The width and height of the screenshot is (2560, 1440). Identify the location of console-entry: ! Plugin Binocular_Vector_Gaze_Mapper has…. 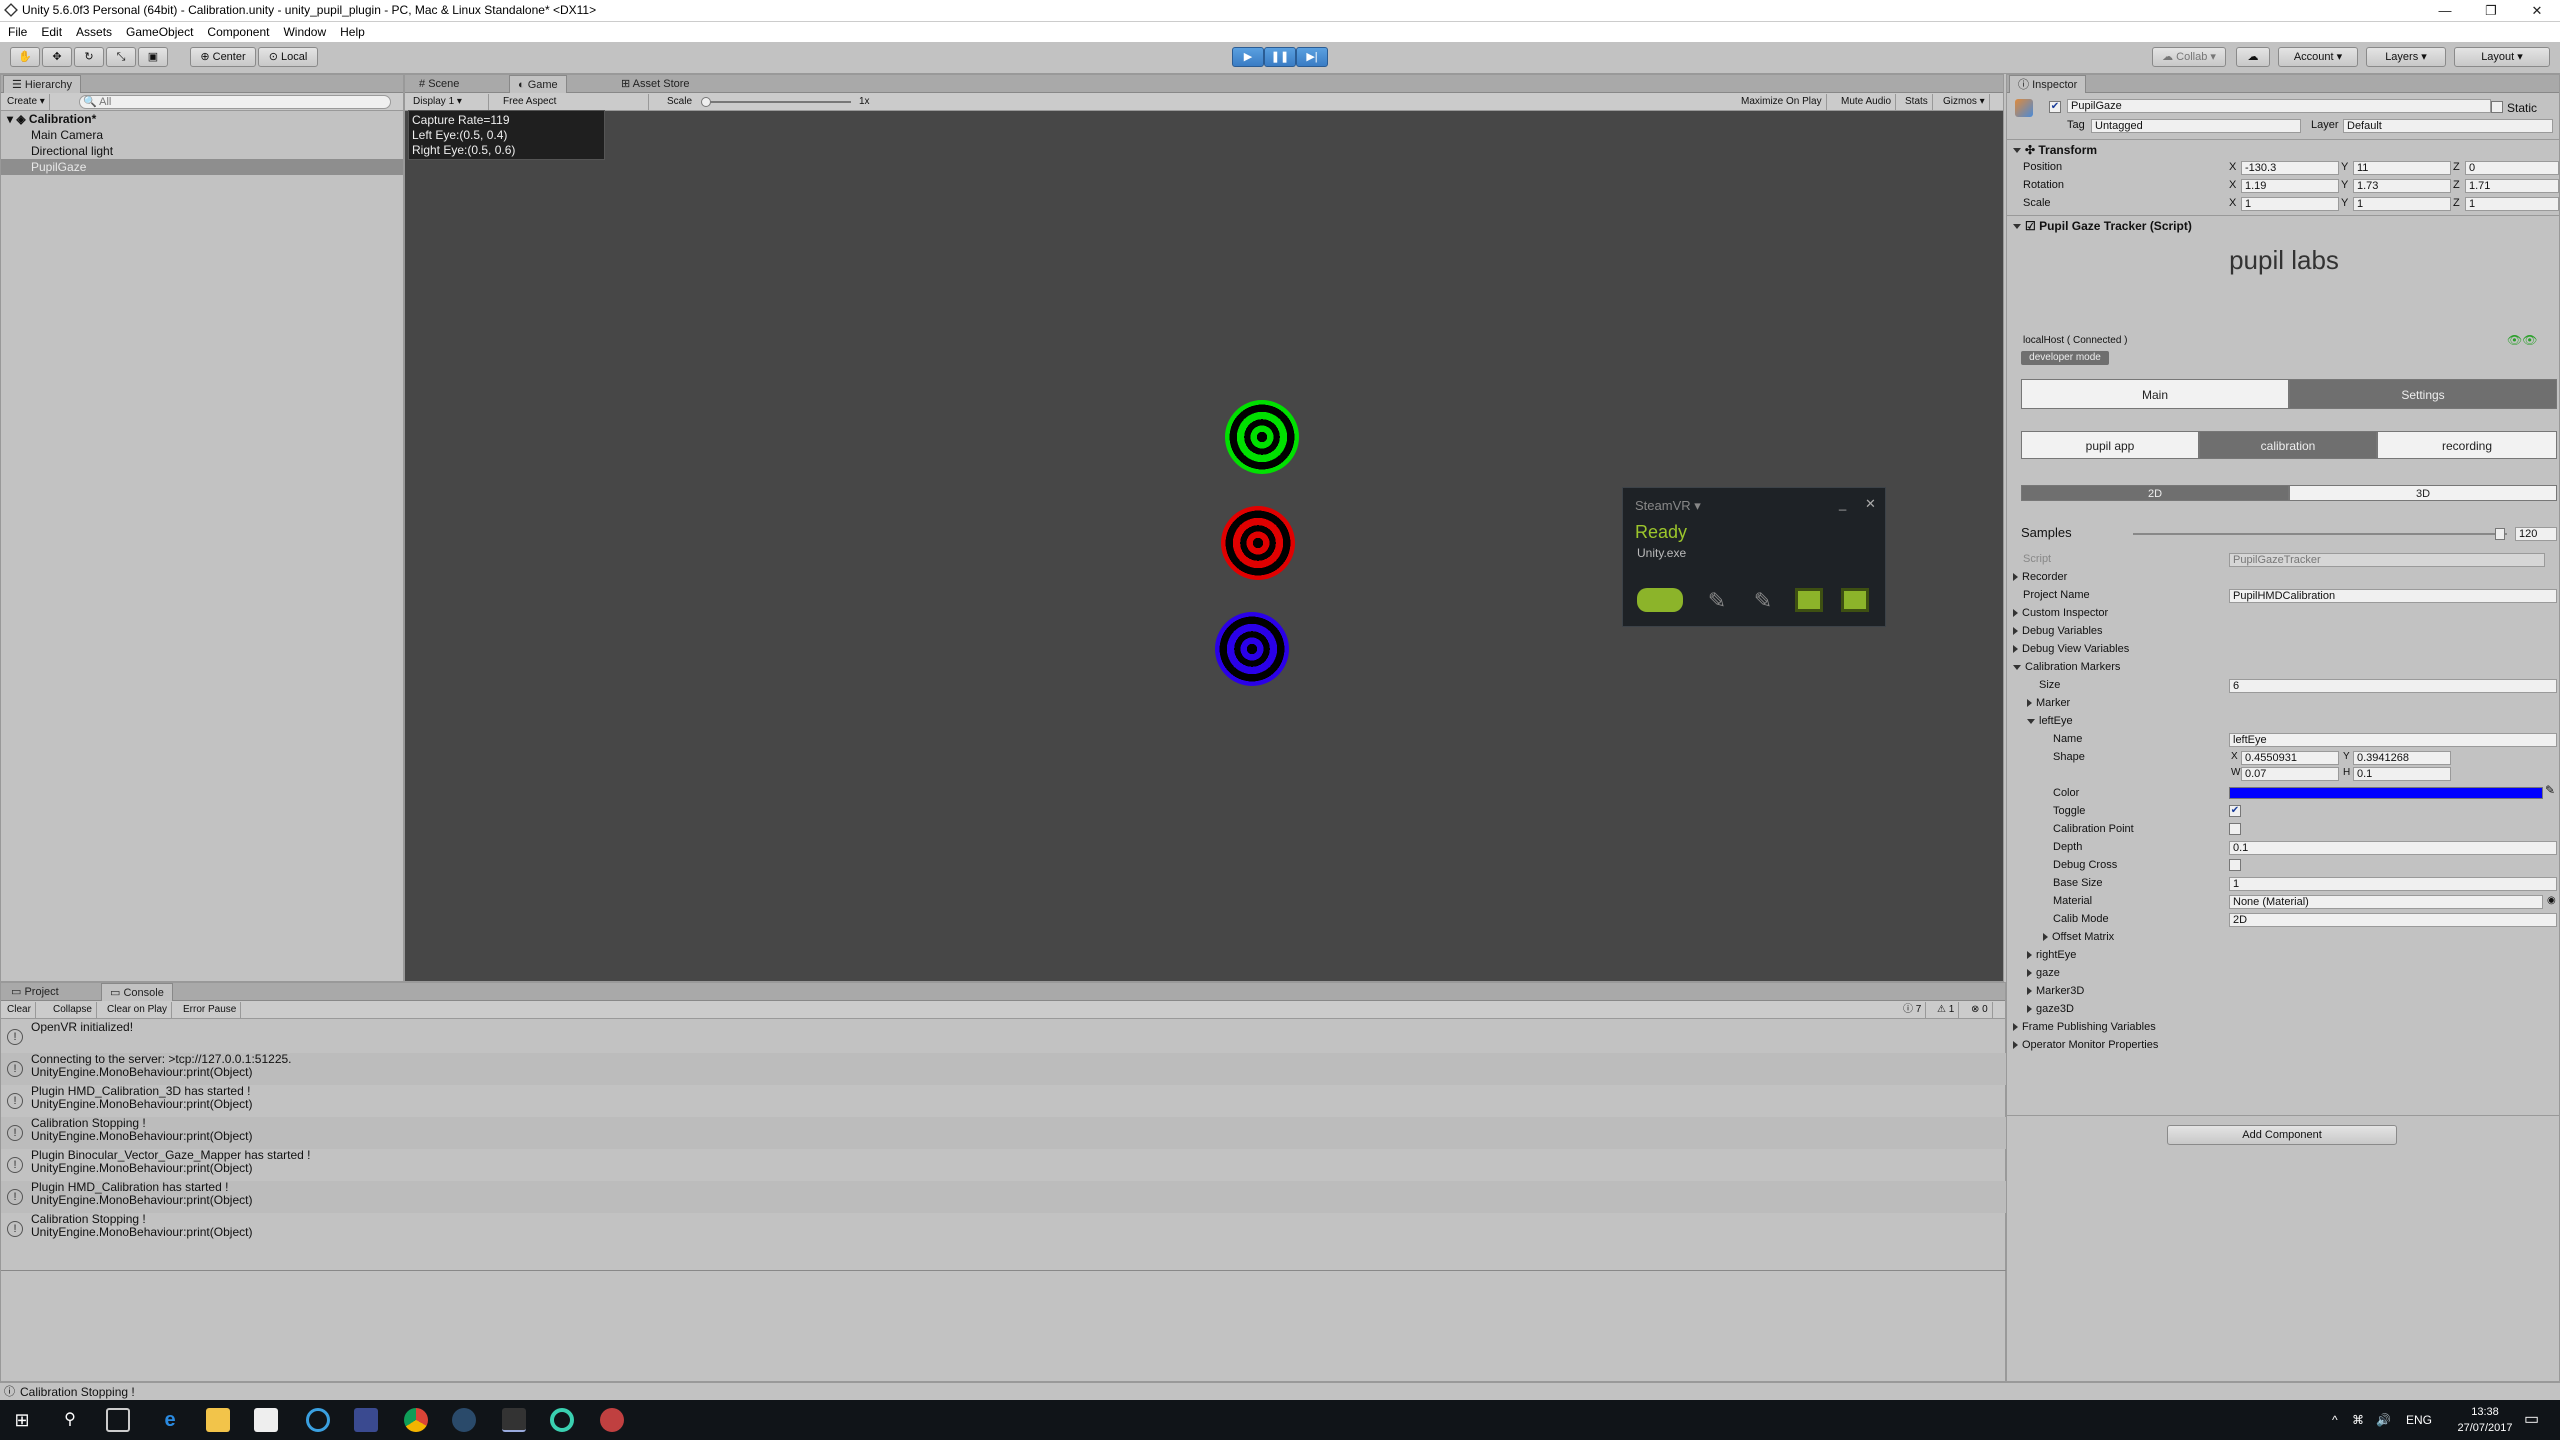
(1004, 1165).